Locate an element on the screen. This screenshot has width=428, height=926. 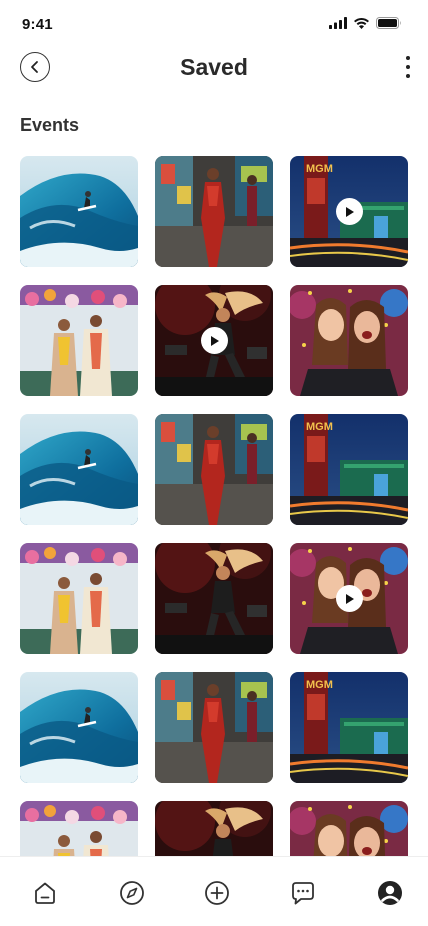
status-bar: 9:41 is located at coordinates (214, 24).